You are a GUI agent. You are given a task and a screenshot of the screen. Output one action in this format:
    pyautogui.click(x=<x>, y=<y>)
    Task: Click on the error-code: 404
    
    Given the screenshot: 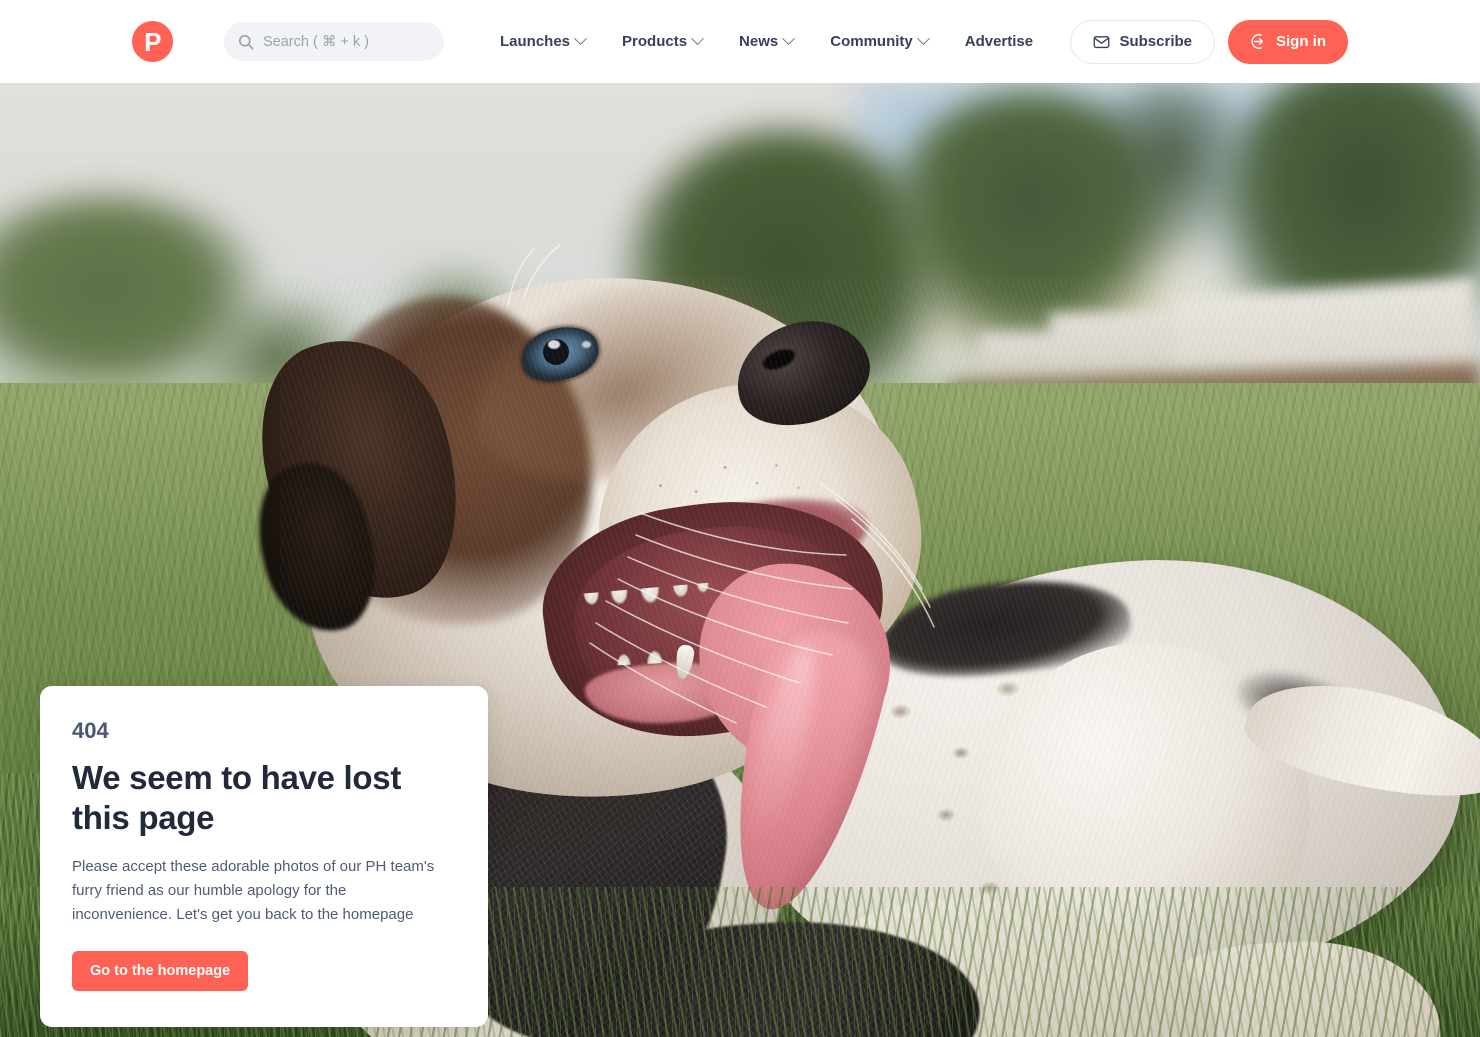 What is the action you would take?
    pyautogui.click(x=90, y=730)
    